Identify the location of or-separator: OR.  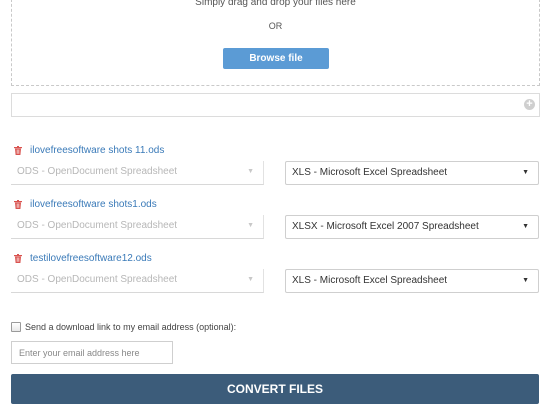
(275, 26).